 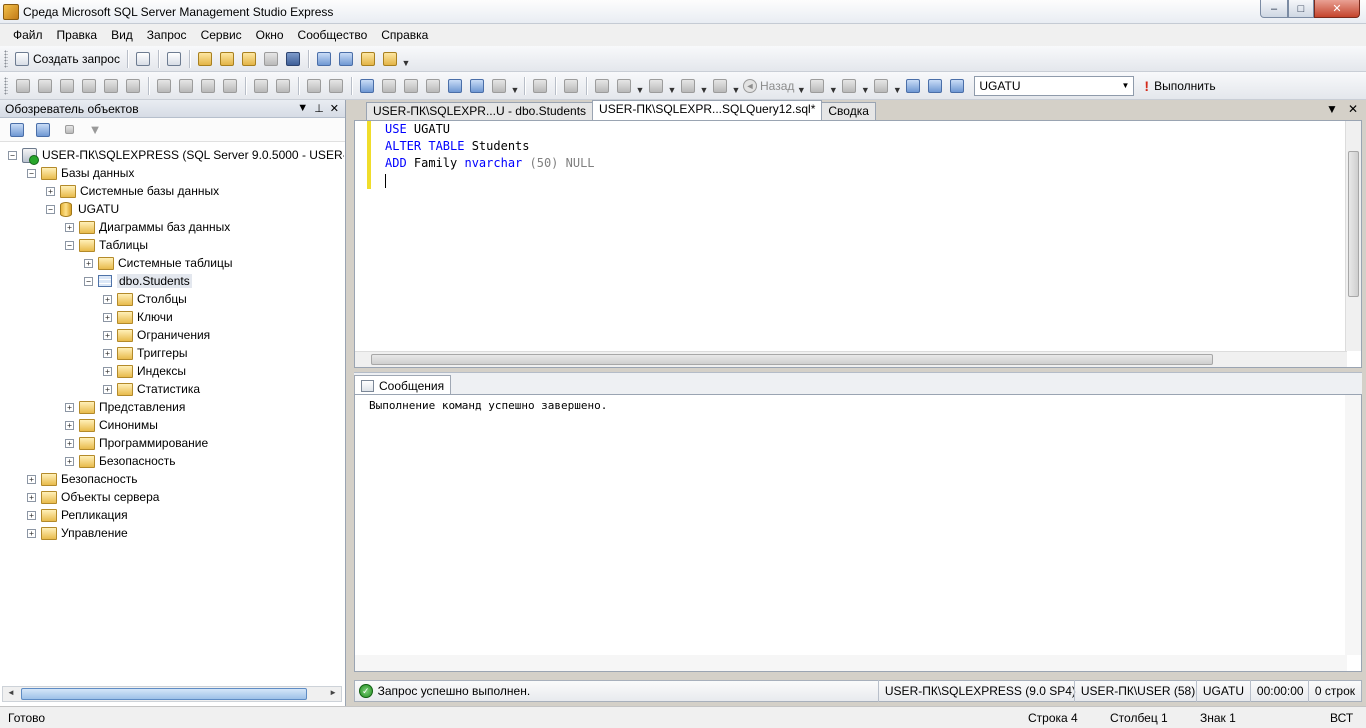 What do you see at coordinates (411, 86) in the screenshot?
I see `prev-bookmark-button` at bounding box center [411, 86].